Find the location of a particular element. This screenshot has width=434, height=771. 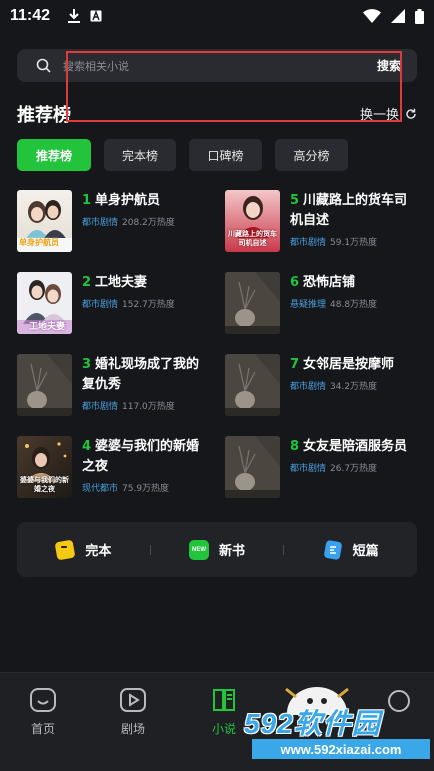

book-item: 工地夫妻 2 工地夫妻 都市剧情 152.7万热度 is located at coordinates (112, 303).